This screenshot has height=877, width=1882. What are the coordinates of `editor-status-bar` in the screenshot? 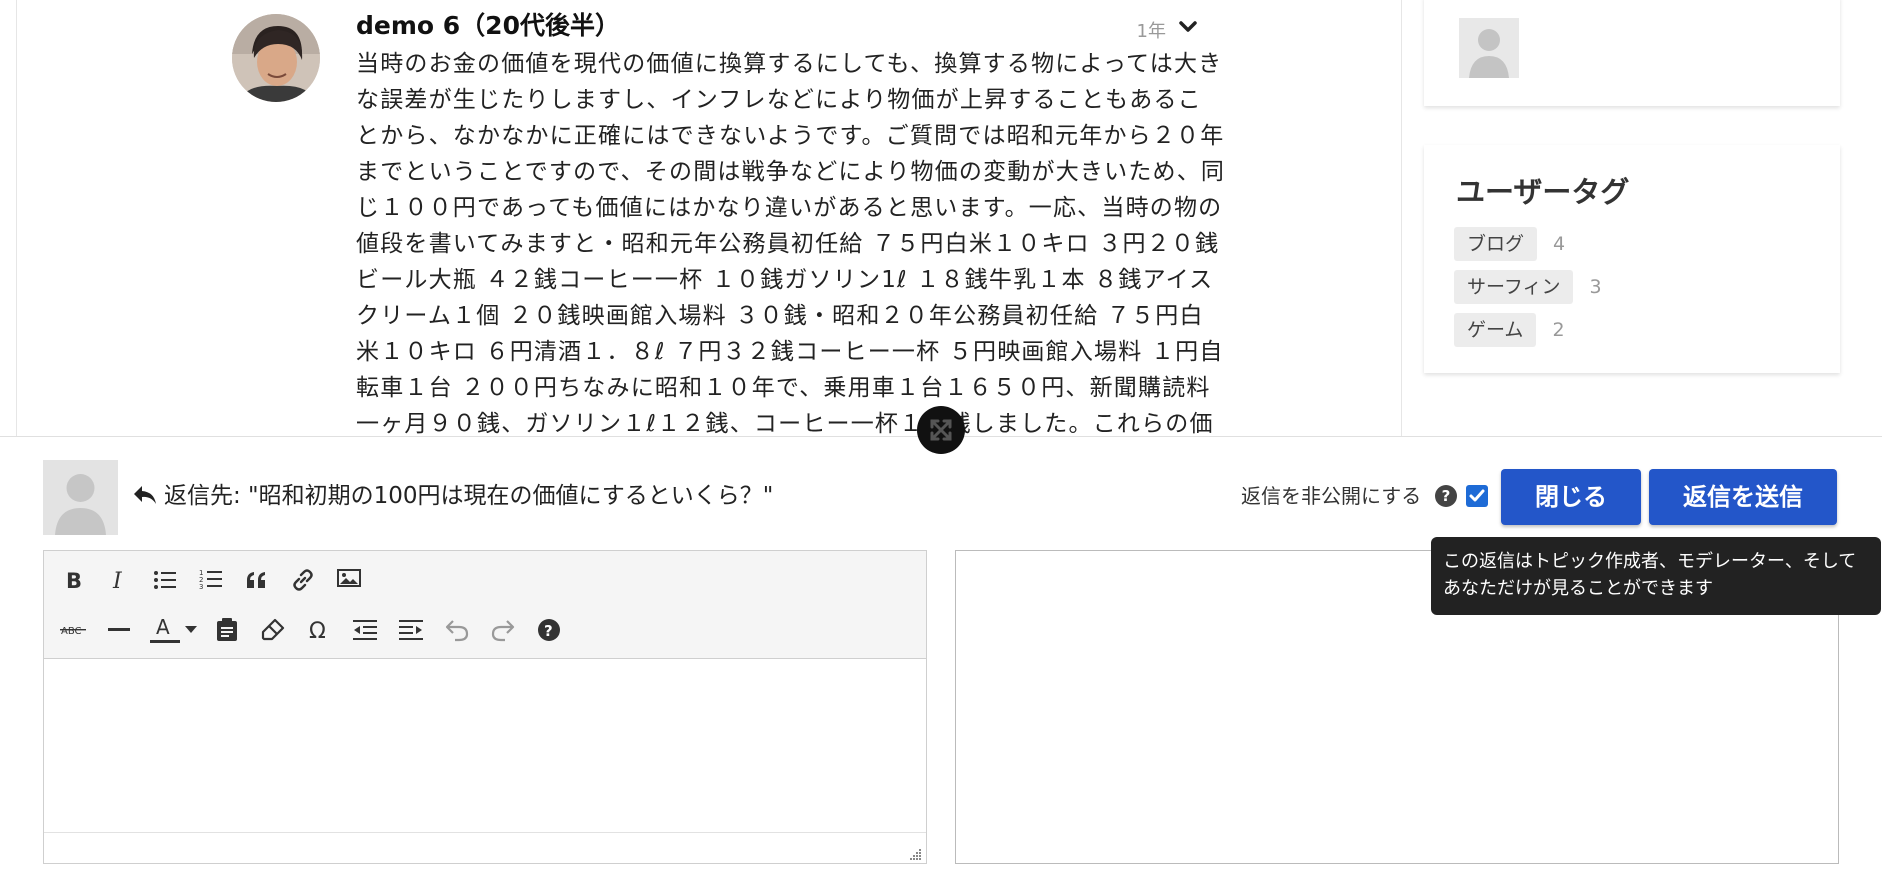 It's located at (485, 847).